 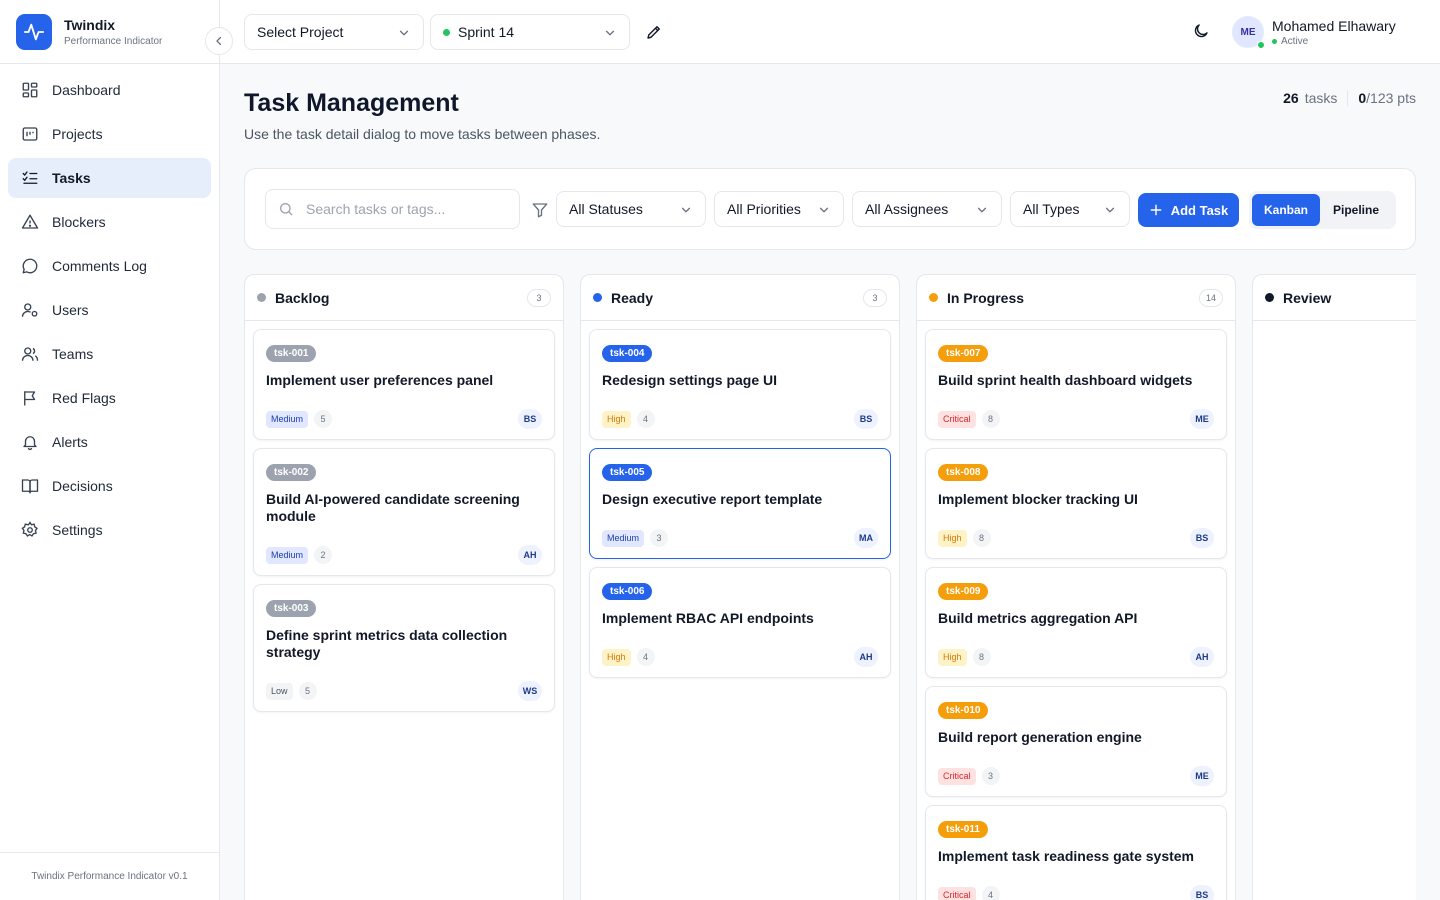 I want to click on collapse-sidebar-button, so click(x=219, y=41).